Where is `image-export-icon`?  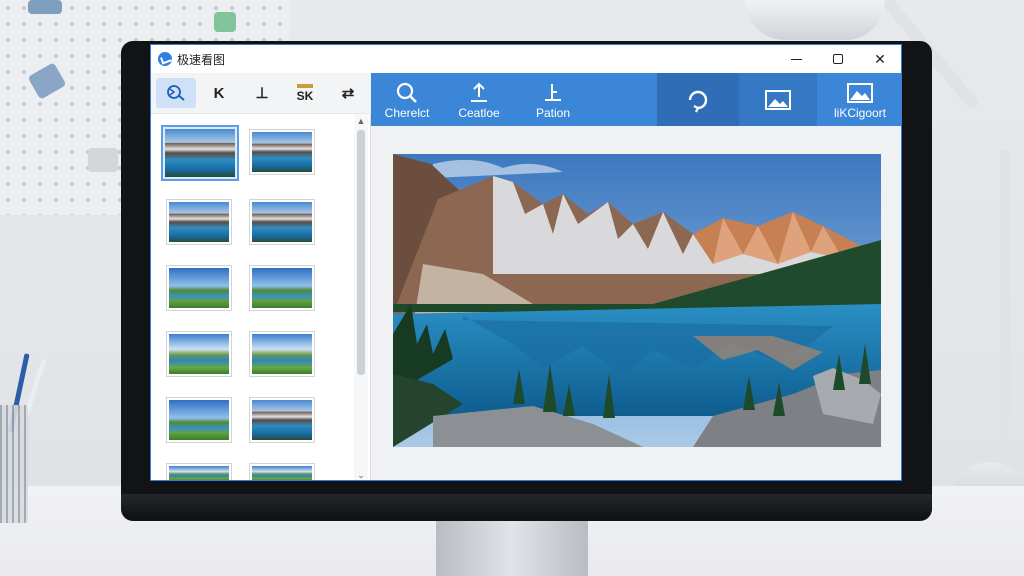
image-export-icon is located at coordinates (860, 93).